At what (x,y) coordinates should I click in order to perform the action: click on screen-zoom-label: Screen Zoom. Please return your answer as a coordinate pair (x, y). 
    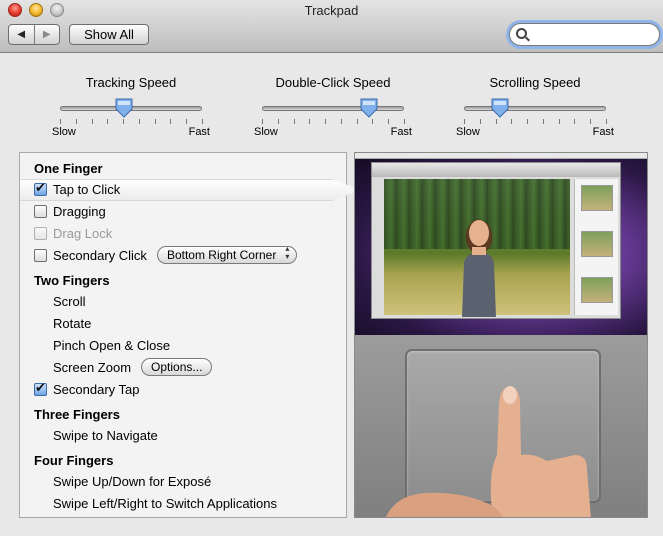
    Looking at the image, I should click on (92, 367).